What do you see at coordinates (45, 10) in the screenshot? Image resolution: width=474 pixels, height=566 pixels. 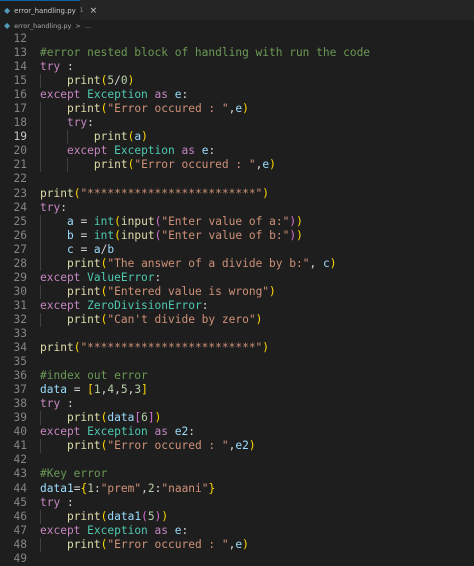 I see `tab-label: error_handling.py` at bounding box center [45, 10].